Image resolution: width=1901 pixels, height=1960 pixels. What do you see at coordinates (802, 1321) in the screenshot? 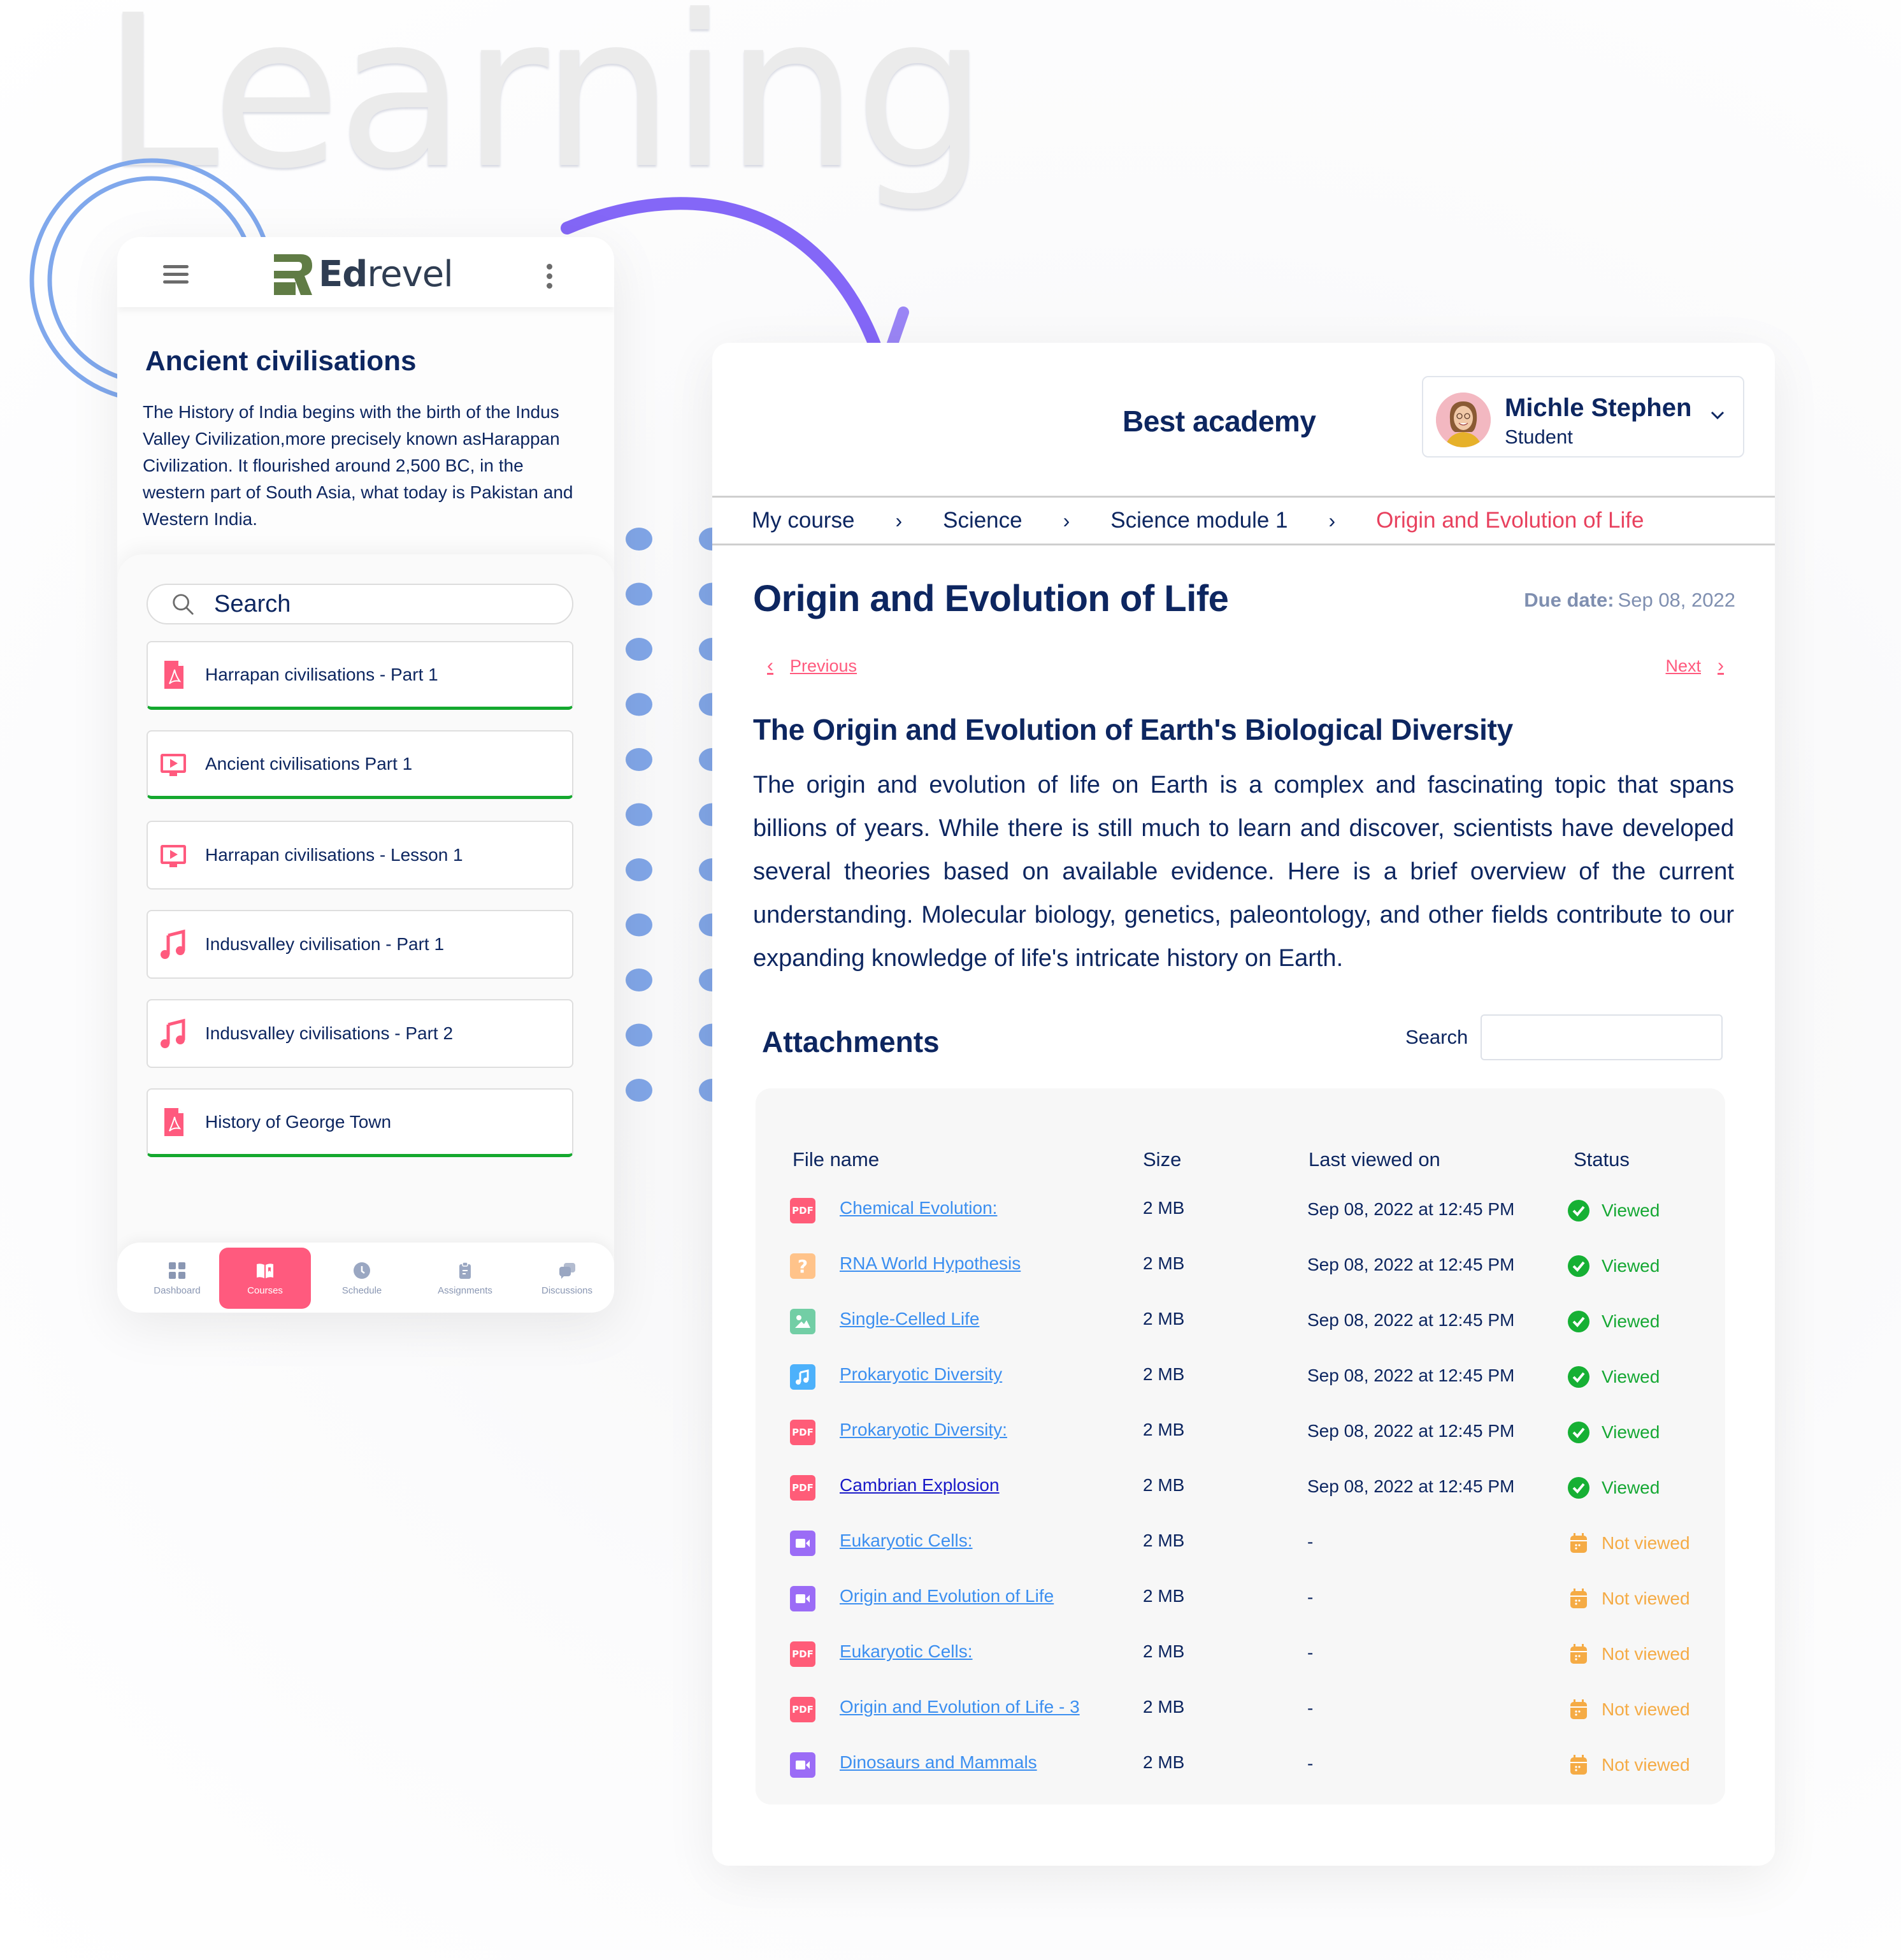
I see `image-file-icon` at bounding box center [802, 1321].